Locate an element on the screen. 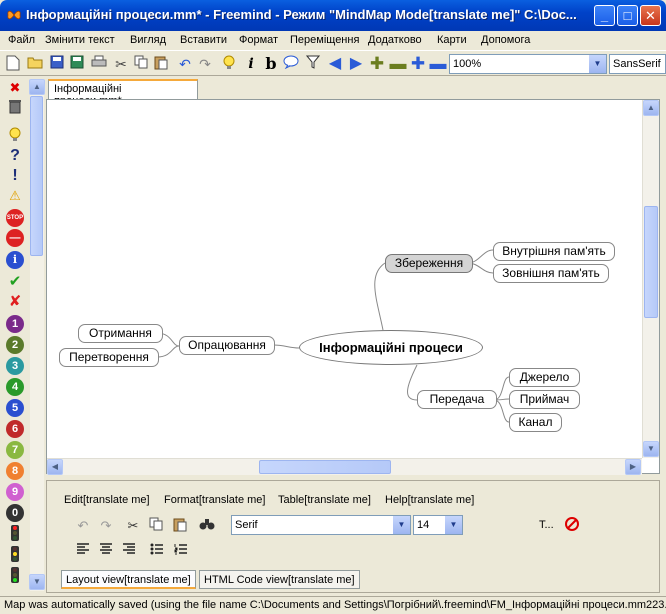 The height and width of the screenshot is (614, 666). node-transmission: Передача is located at coordinates (457, 399).